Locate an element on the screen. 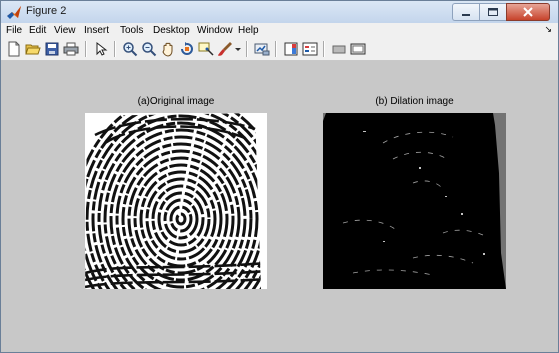 This screenshot has width=559, height=353. rotate-3d-icon is located at coordinates (187, 49).